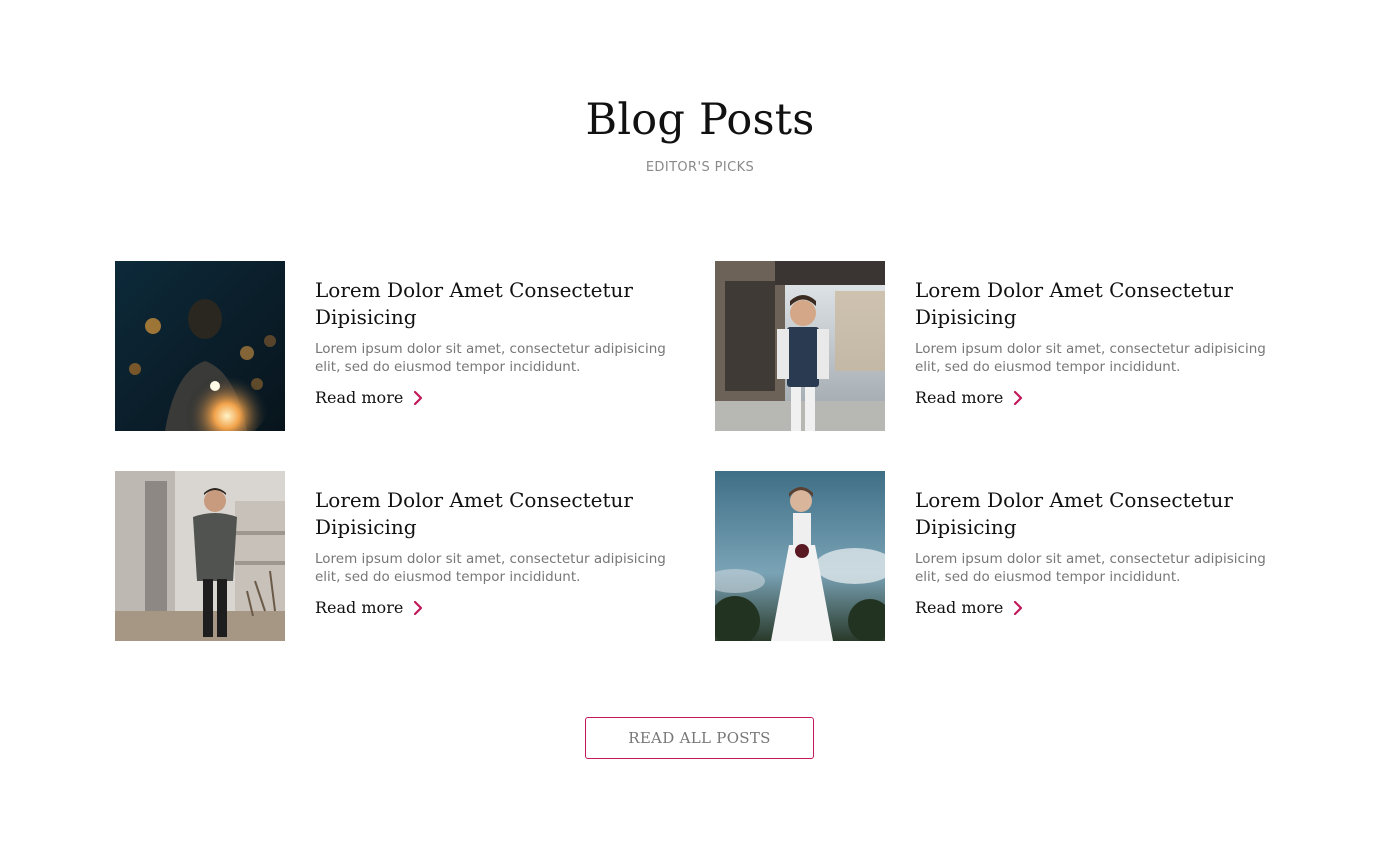 The height and width of the screenshot is (849, 1400). Describe the element at coordinates (700, 120) in the screenshot. I see `page-title: Blog Posts` at that location.